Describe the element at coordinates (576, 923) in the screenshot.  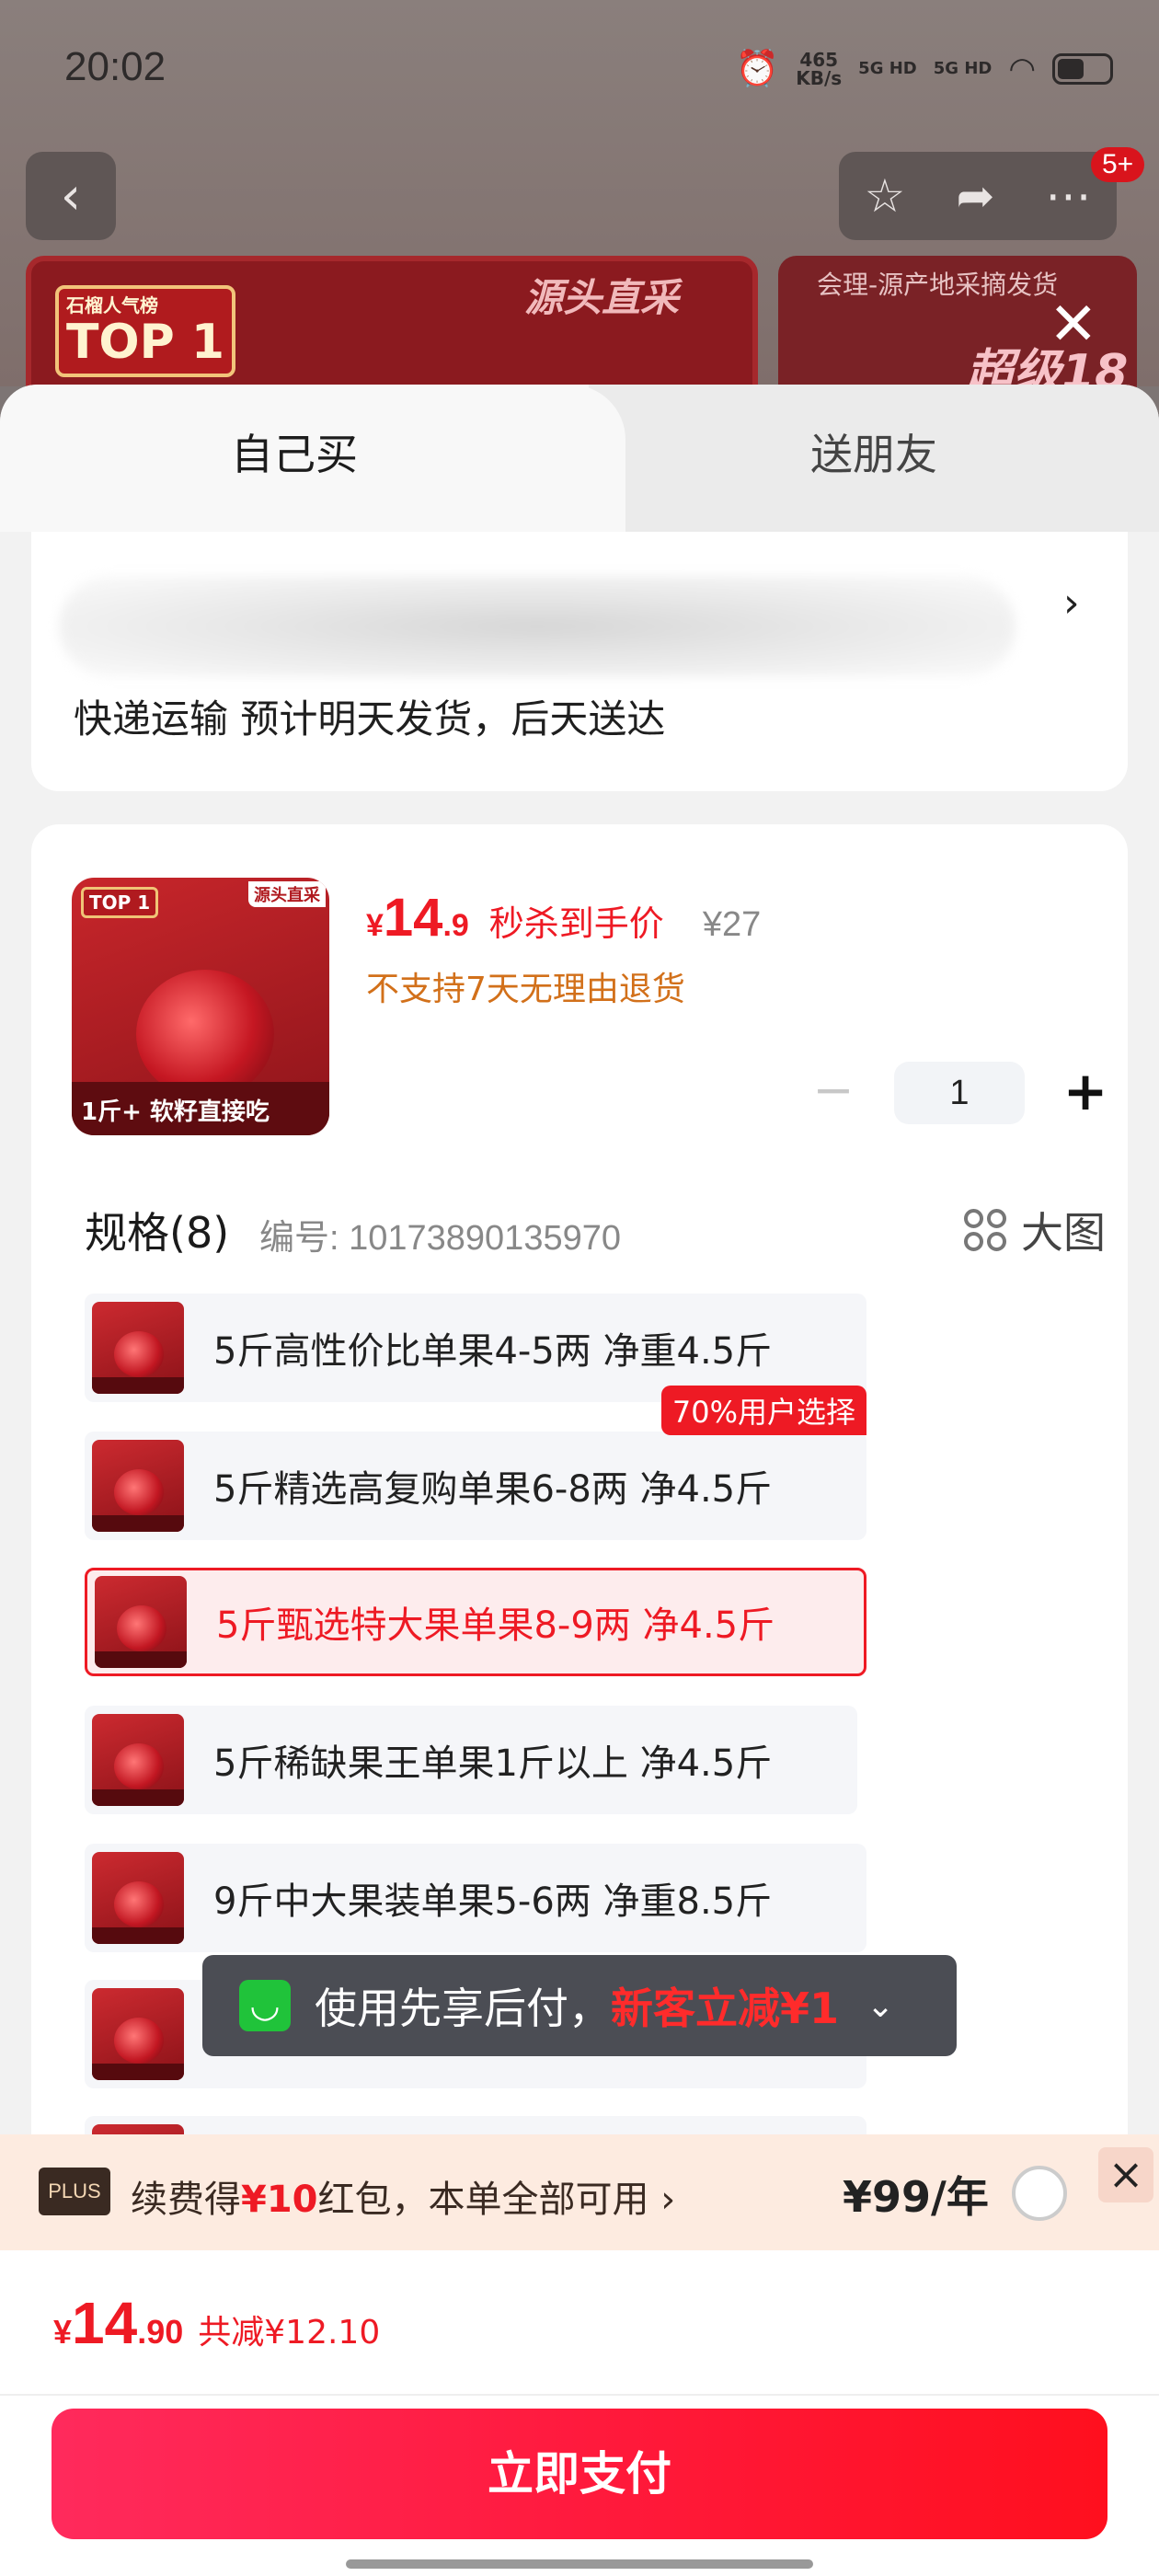
I see `price-tag: 秒杀到手价` at that location.